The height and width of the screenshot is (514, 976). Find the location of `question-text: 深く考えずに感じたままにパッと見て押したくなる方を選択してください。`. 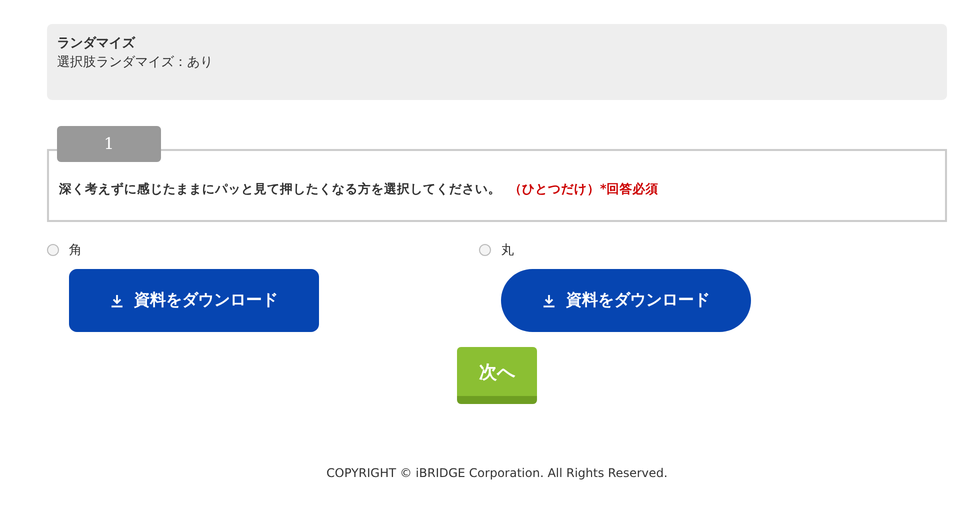

question-text: 深く考えずに感じたままにパッと見て押したくなる方を選択してください。 is located at coordinates (280, 188).